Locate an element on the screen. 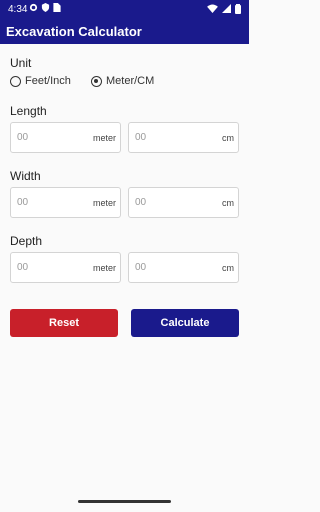 This screenshot has height=512, width=320. app-title: Excavation Calculator is located at coordinates (74, 31).